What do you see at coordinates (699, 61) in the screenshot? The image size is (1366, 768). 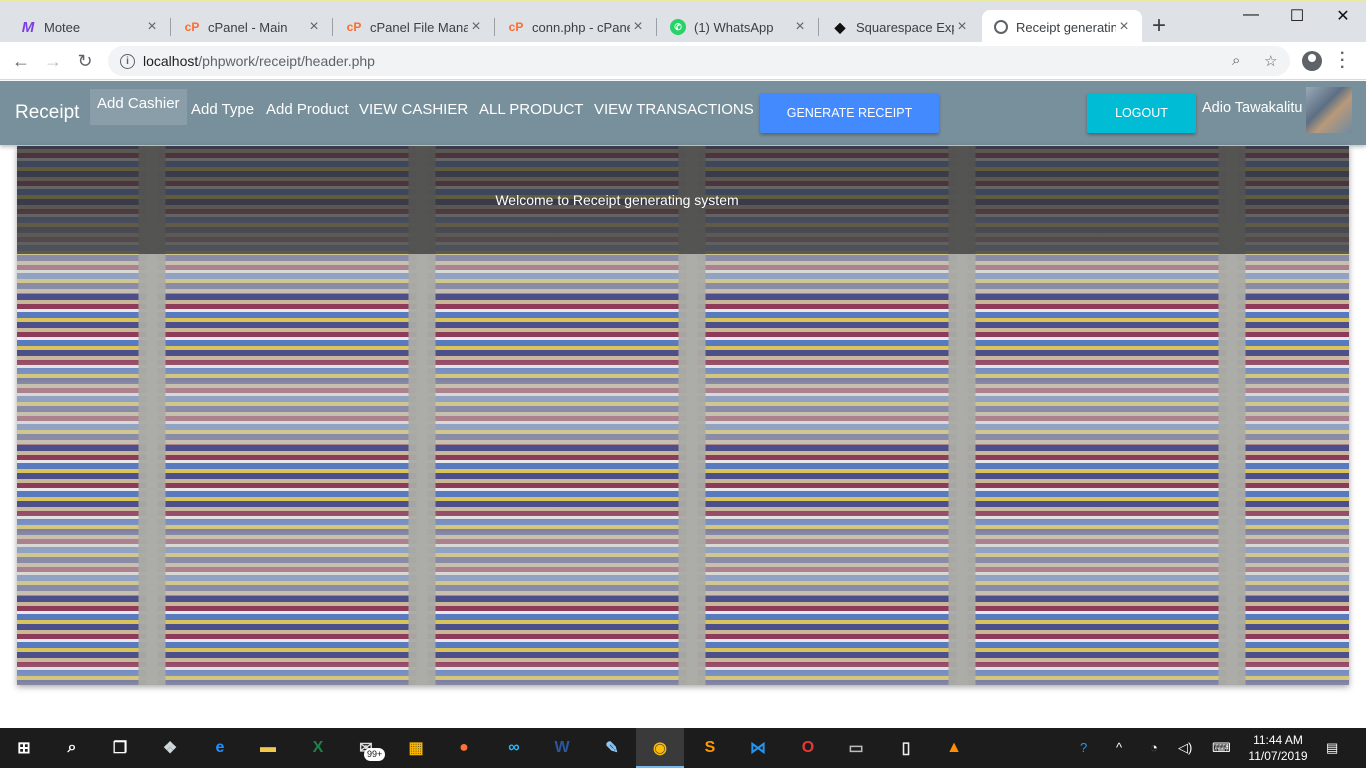 I see `address-bar: i localhost/phpwork/receipt/header.php` at bounding box center [699, 61].